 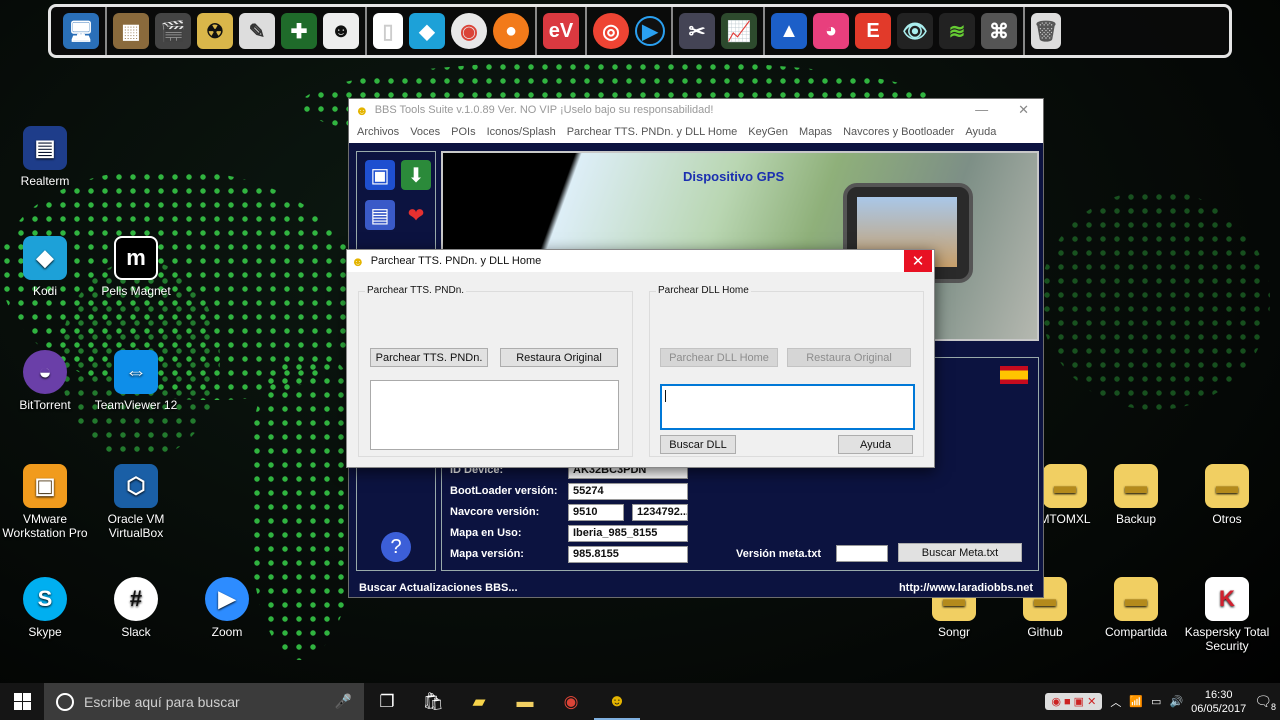 What do you see at coordinates (227, 608) in the screenshot?
I see `desktop-icon-zoom: ▶ Zoom` at bounding box center [227, 608].